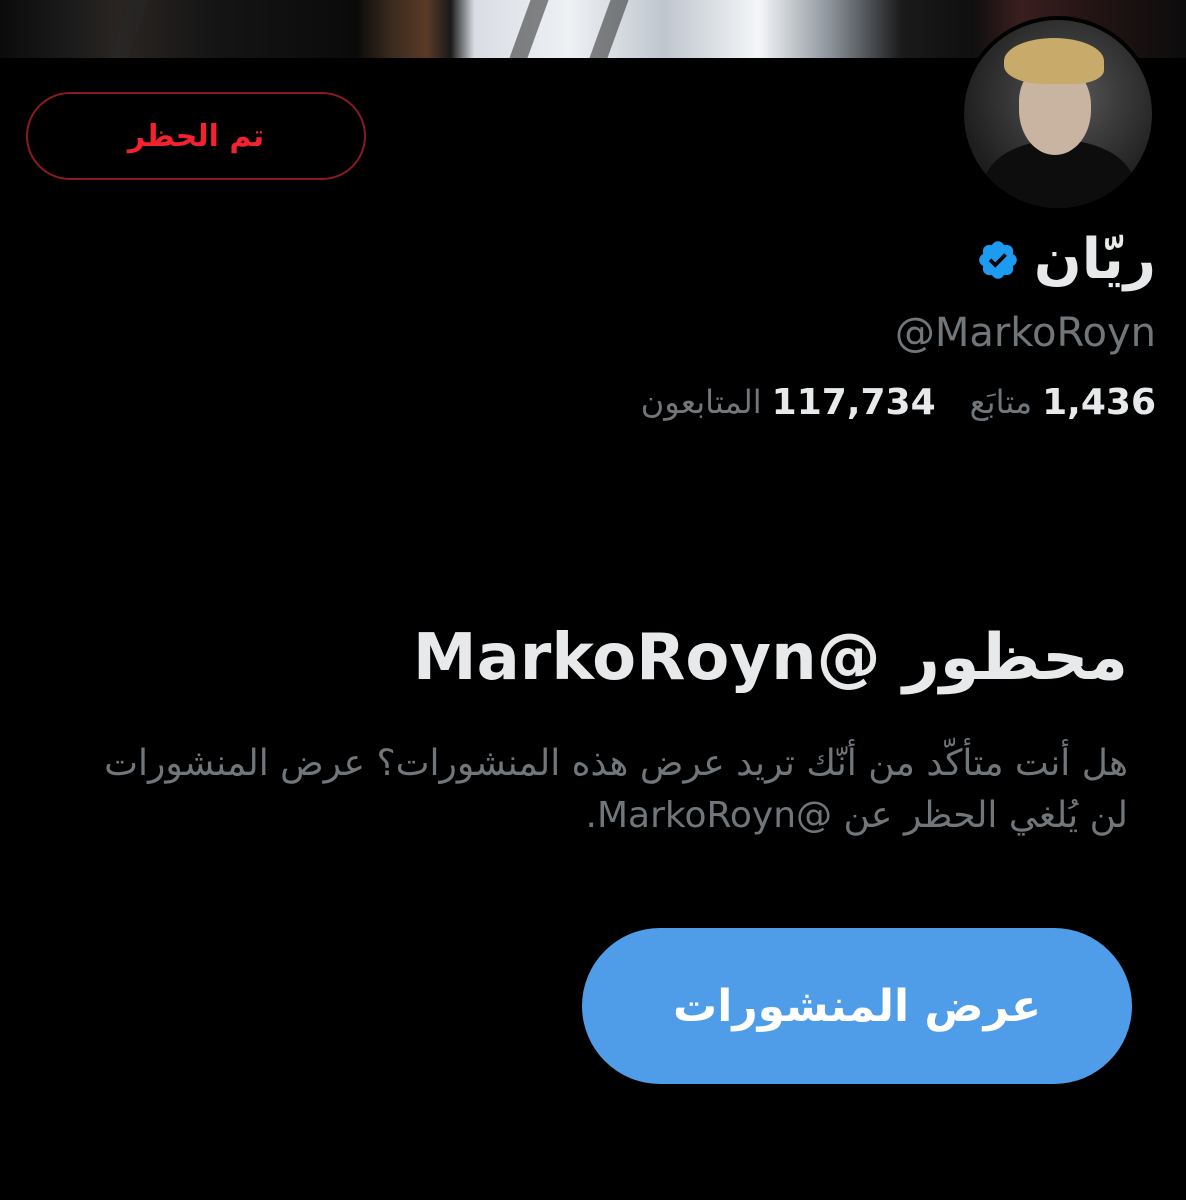 This screenshot has height=1200, width=1186. Describe the element at coordinates (701, 402) in the screenshot. I see `followers-label: المتابعون` at that location.